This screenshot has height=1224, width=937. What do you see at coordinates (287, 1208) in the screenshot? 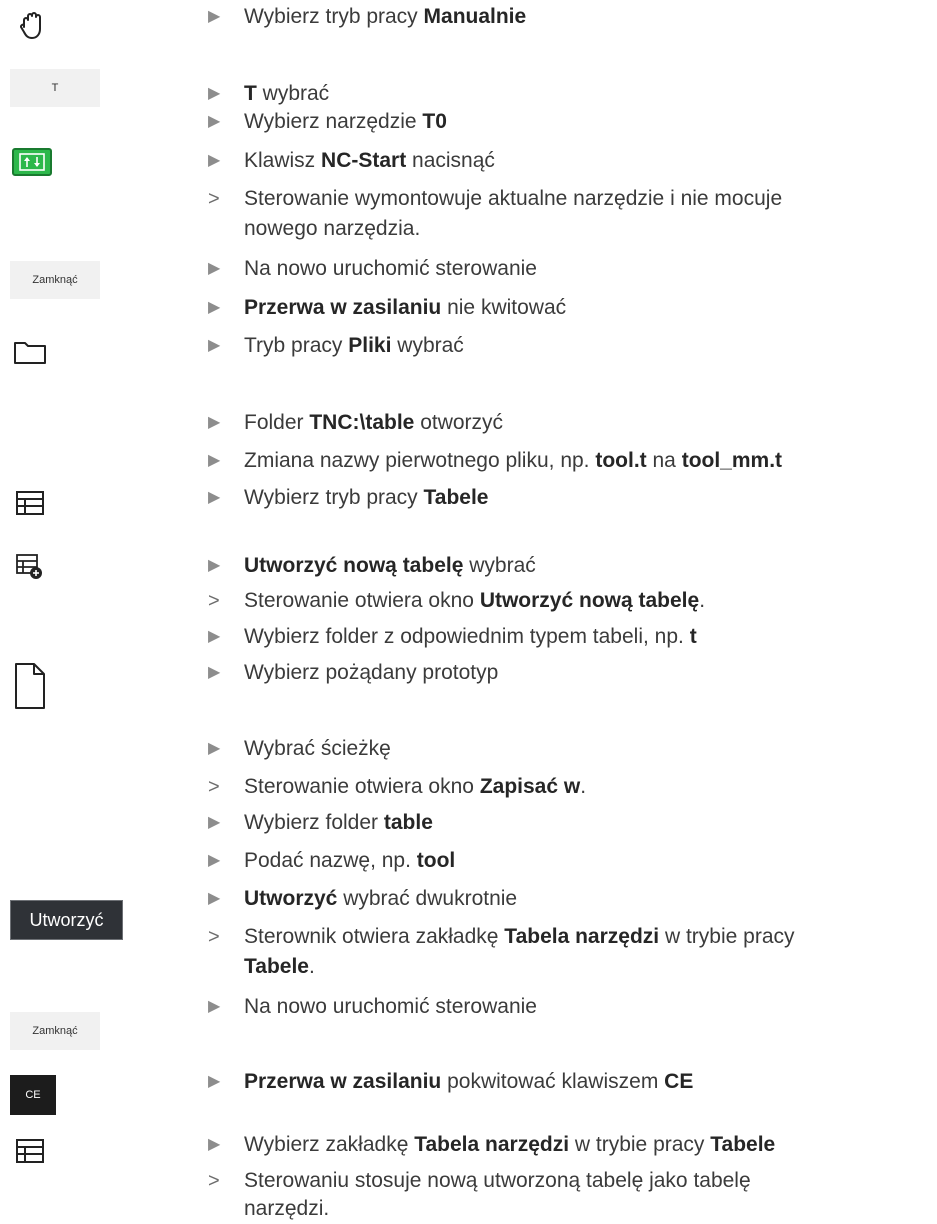
I see `result-5-continuation: narzędzi.` at bounding box center [287, 1208].